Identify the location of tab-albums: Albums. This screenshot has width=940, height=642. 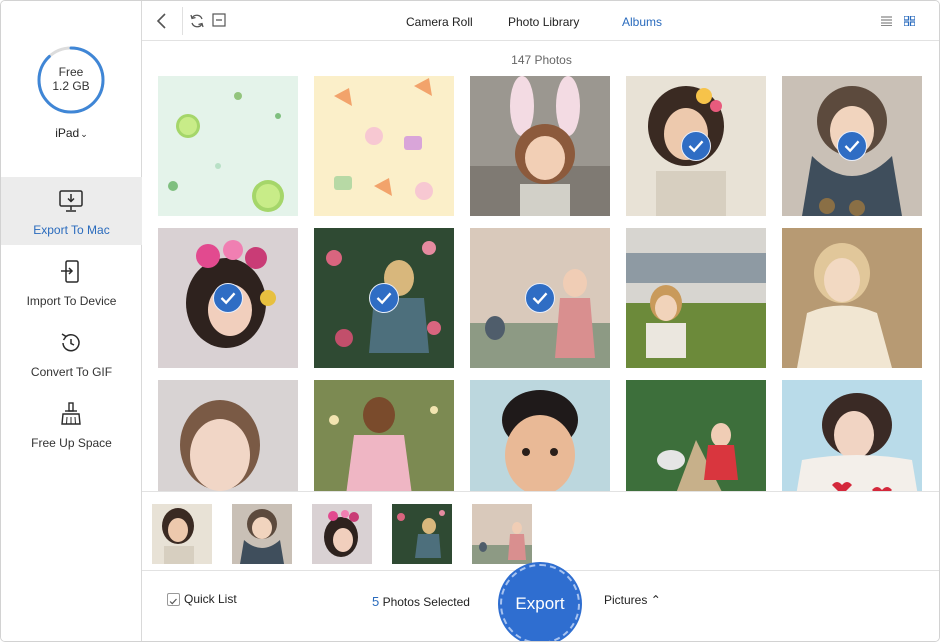
(642, 22).